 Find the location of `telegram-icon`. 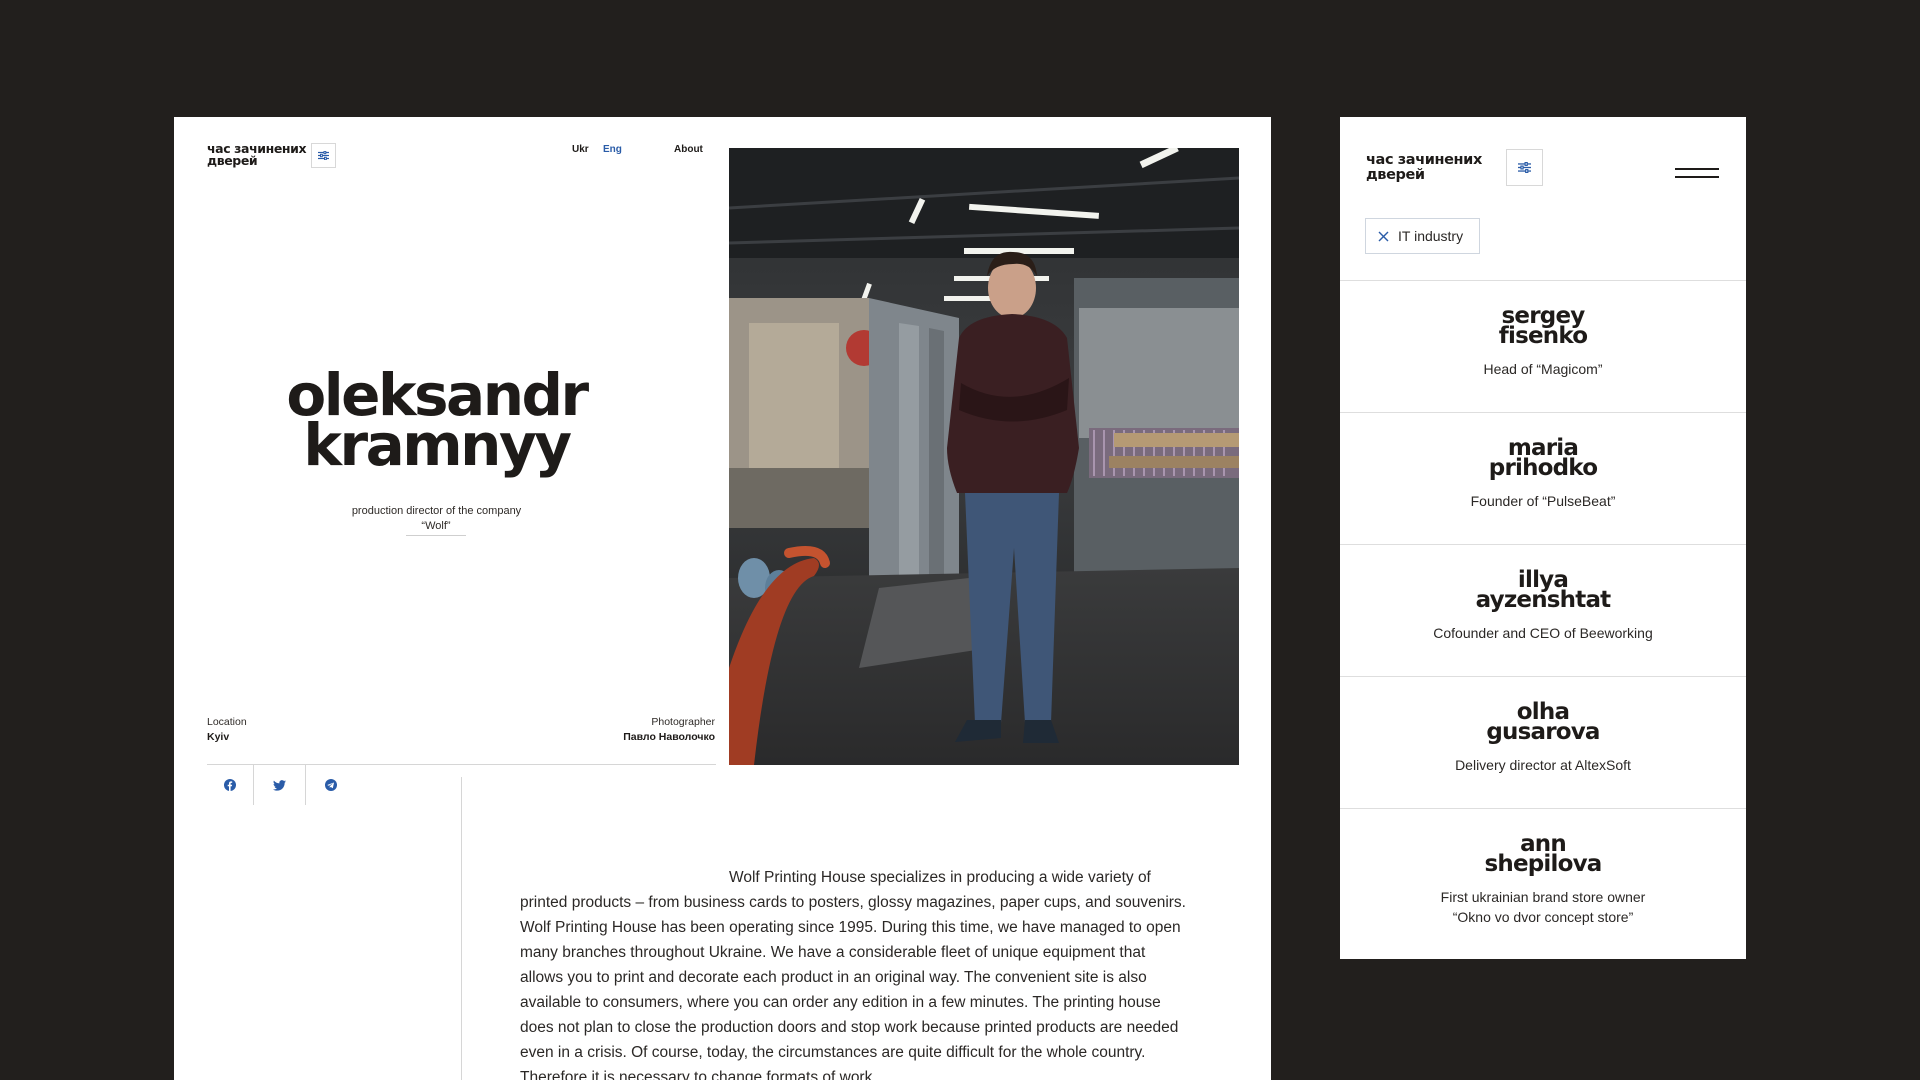

telegram-icon is located at coordinates (331, 785).